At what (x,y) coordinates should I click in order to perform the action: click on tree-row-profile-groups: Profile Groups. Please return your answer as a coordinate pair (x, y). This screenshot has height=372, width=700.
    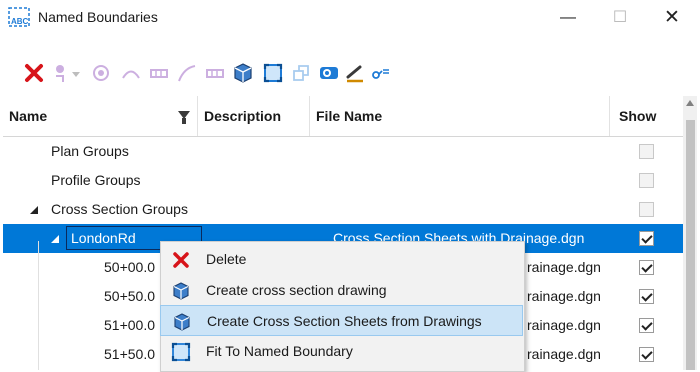
    Looking at the image, I should click on (343, 180).